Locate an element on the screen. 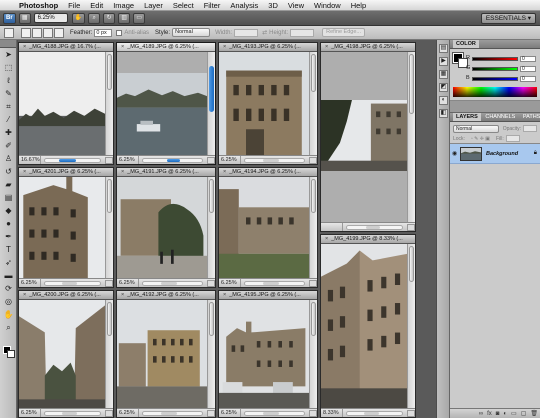 The image size is (540, 418). tab-layers: LAYERS is located at coordinates (467, 117).